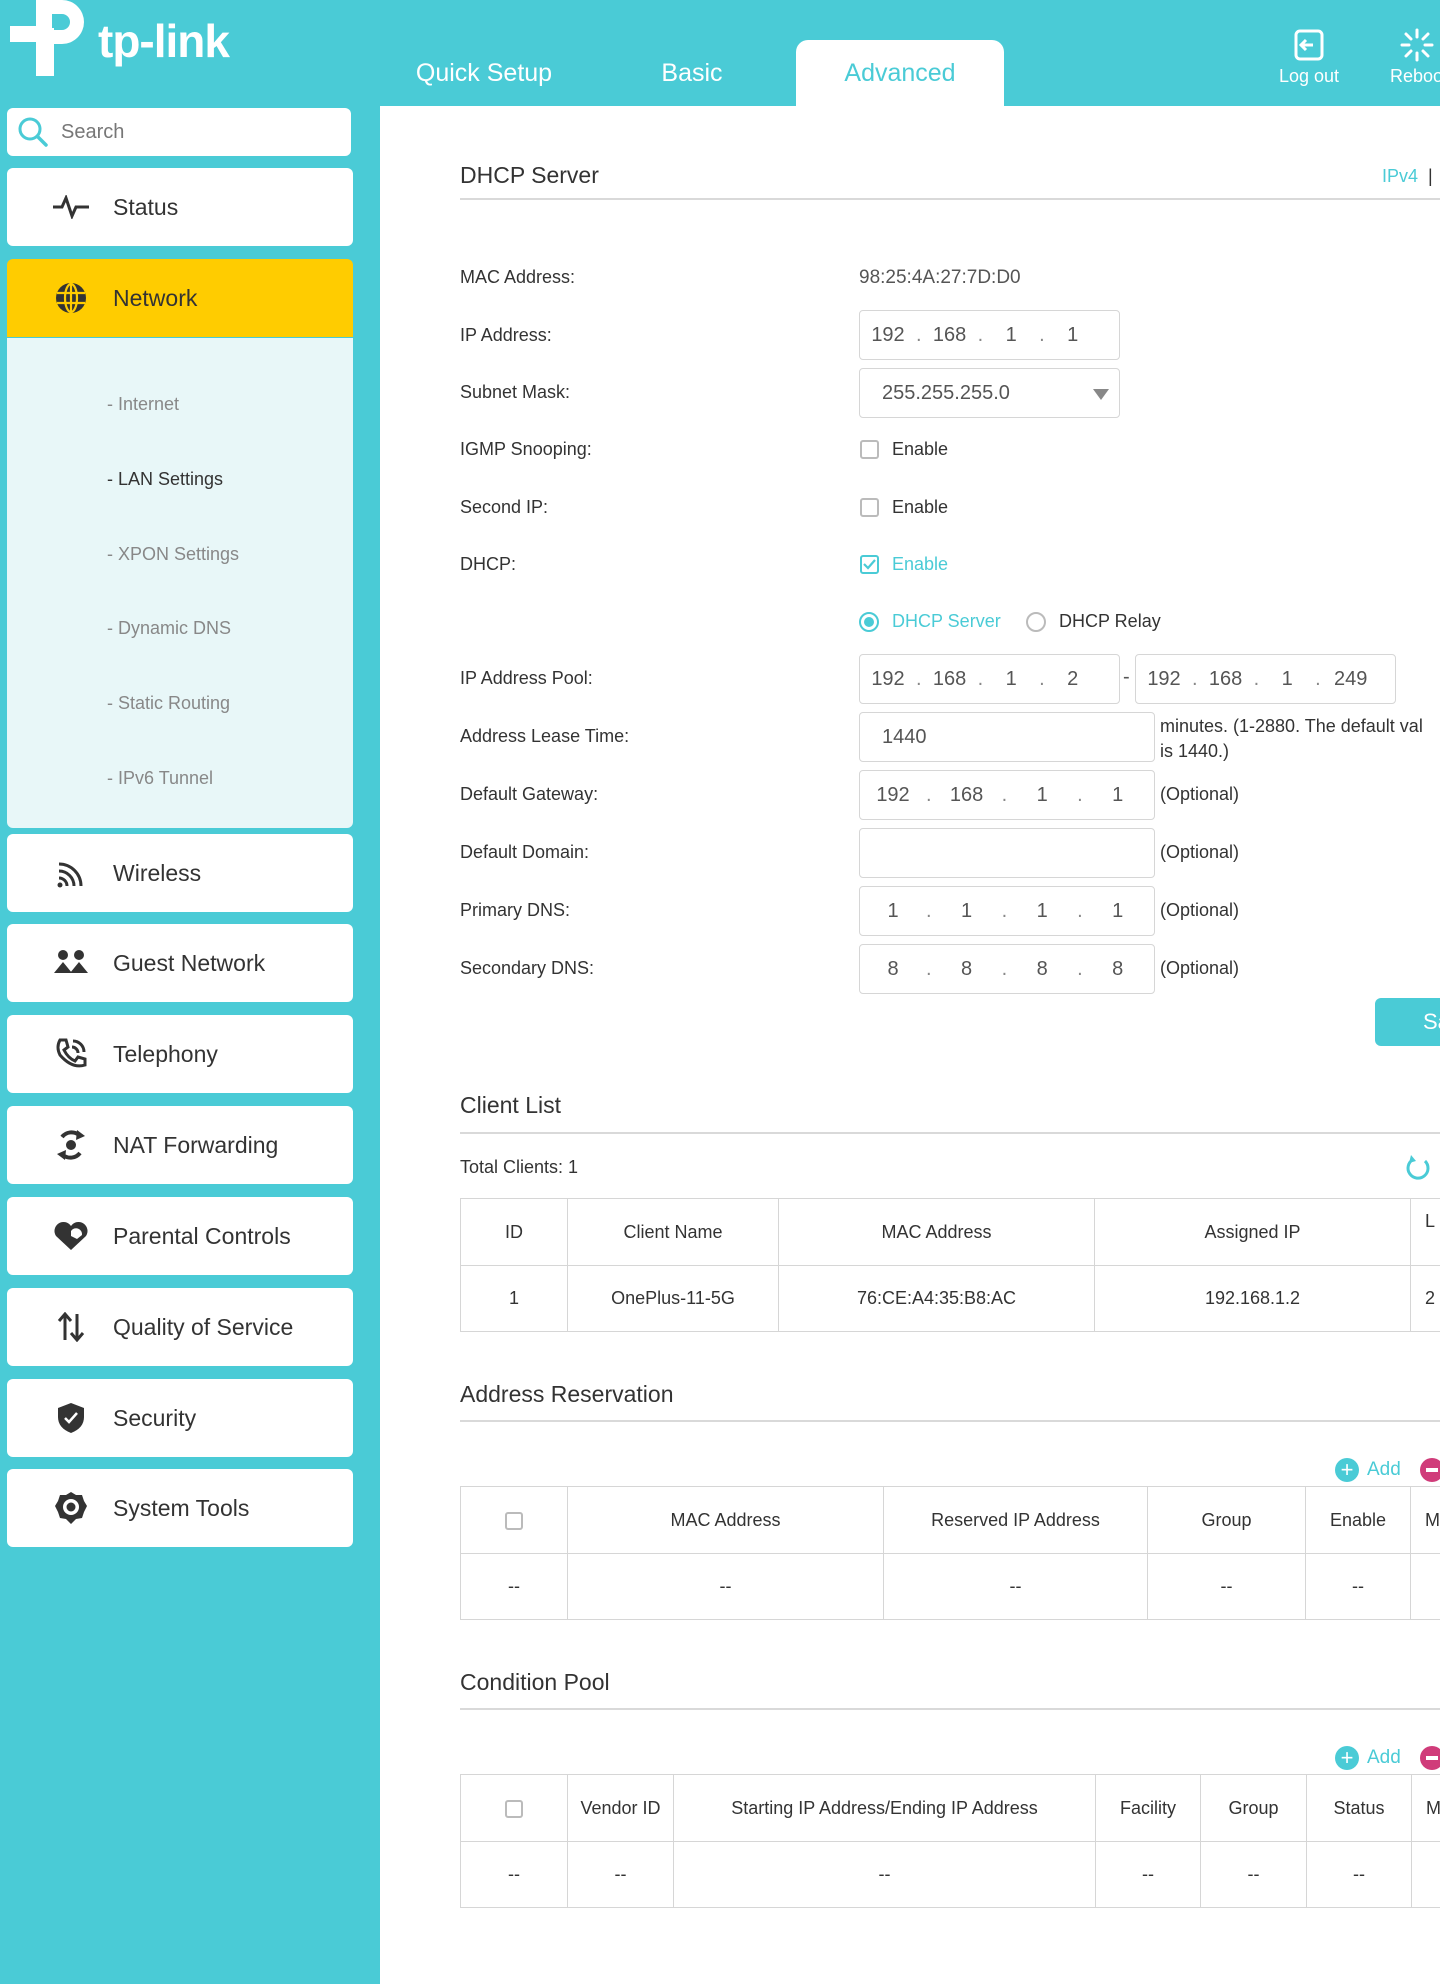 This screenshot has width=1440, height=1984. What do you see at coordinates (900, 73) in the screenshot?
I see `tab-advanced: Advanced` at bounding box center [900, 73].